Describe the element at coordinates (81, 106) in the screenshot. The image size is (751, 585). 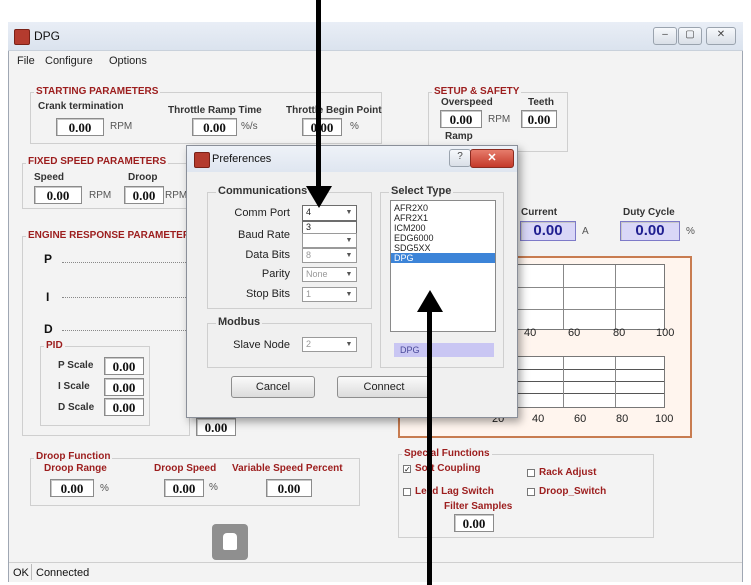
I see `crank-termination-label: Crank termination` at that location.